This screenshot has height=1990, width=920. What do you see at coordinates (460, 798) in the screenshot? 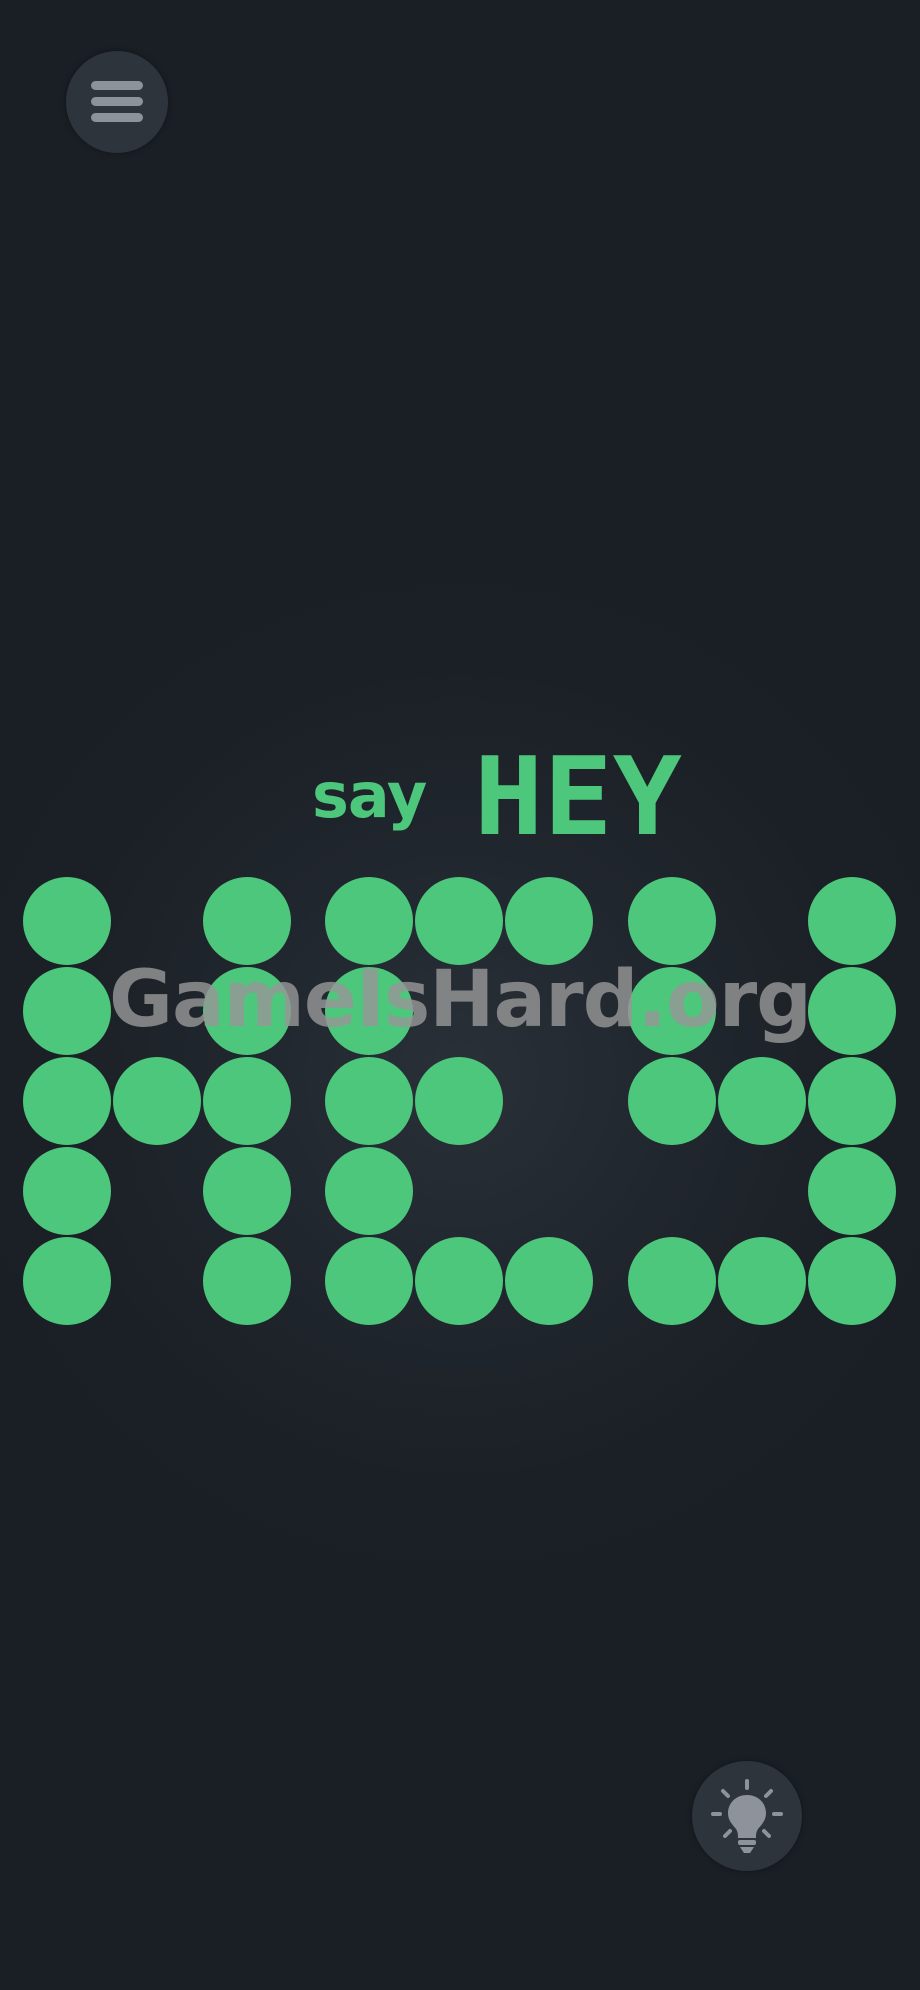
I see `puzzle-title: say HEY` at bounding box center [460, 798].